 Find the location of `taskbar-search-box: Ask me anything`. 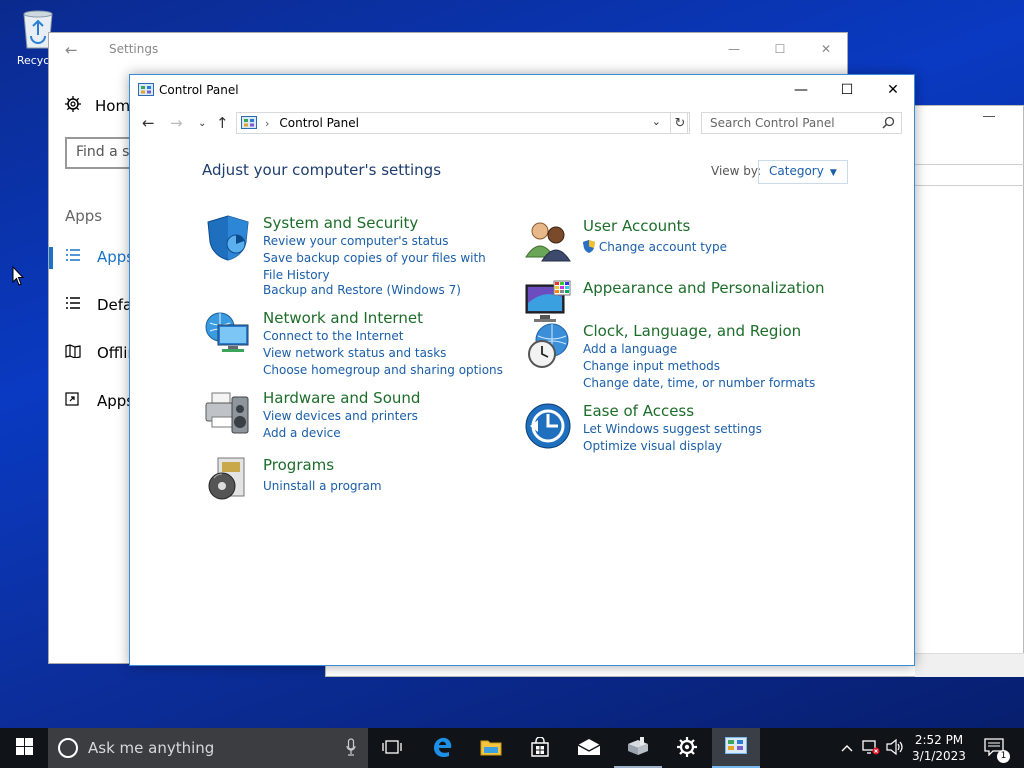

taskbar-search-box: Ask me anything is located at coordinates (208, 748).